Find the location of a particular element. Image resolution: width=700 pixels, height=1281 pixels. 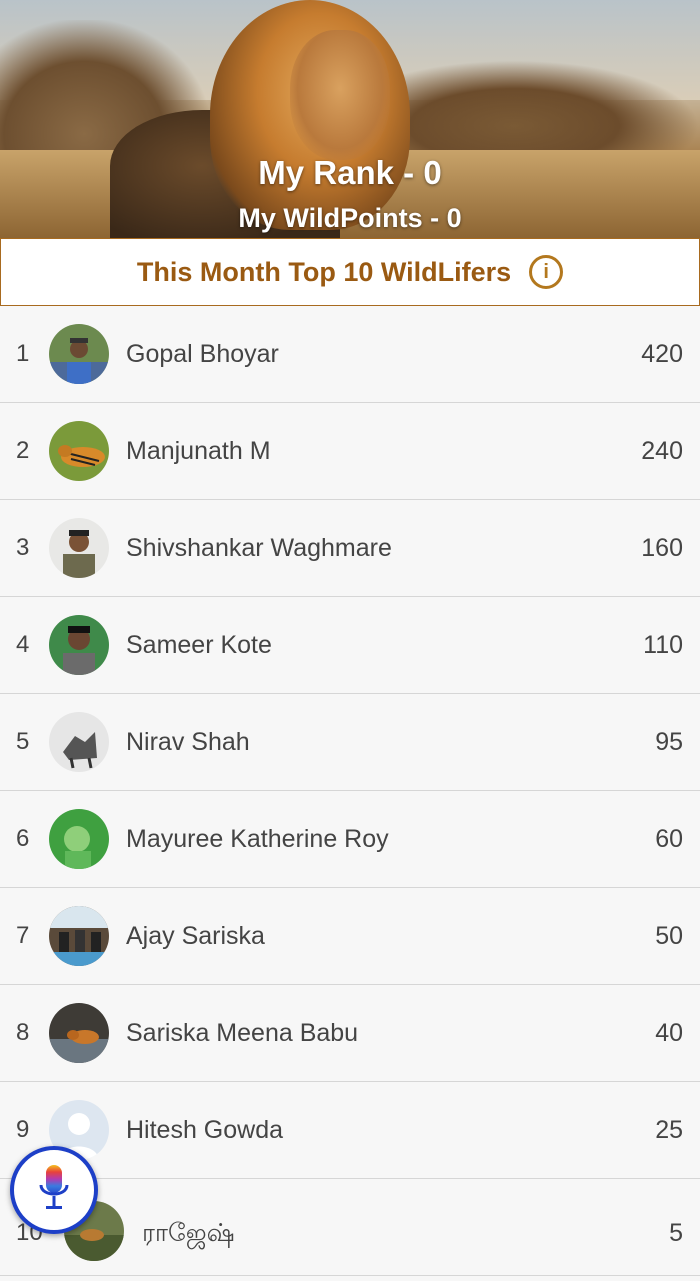

user-points: 160 is located at coordinates (662, 548).